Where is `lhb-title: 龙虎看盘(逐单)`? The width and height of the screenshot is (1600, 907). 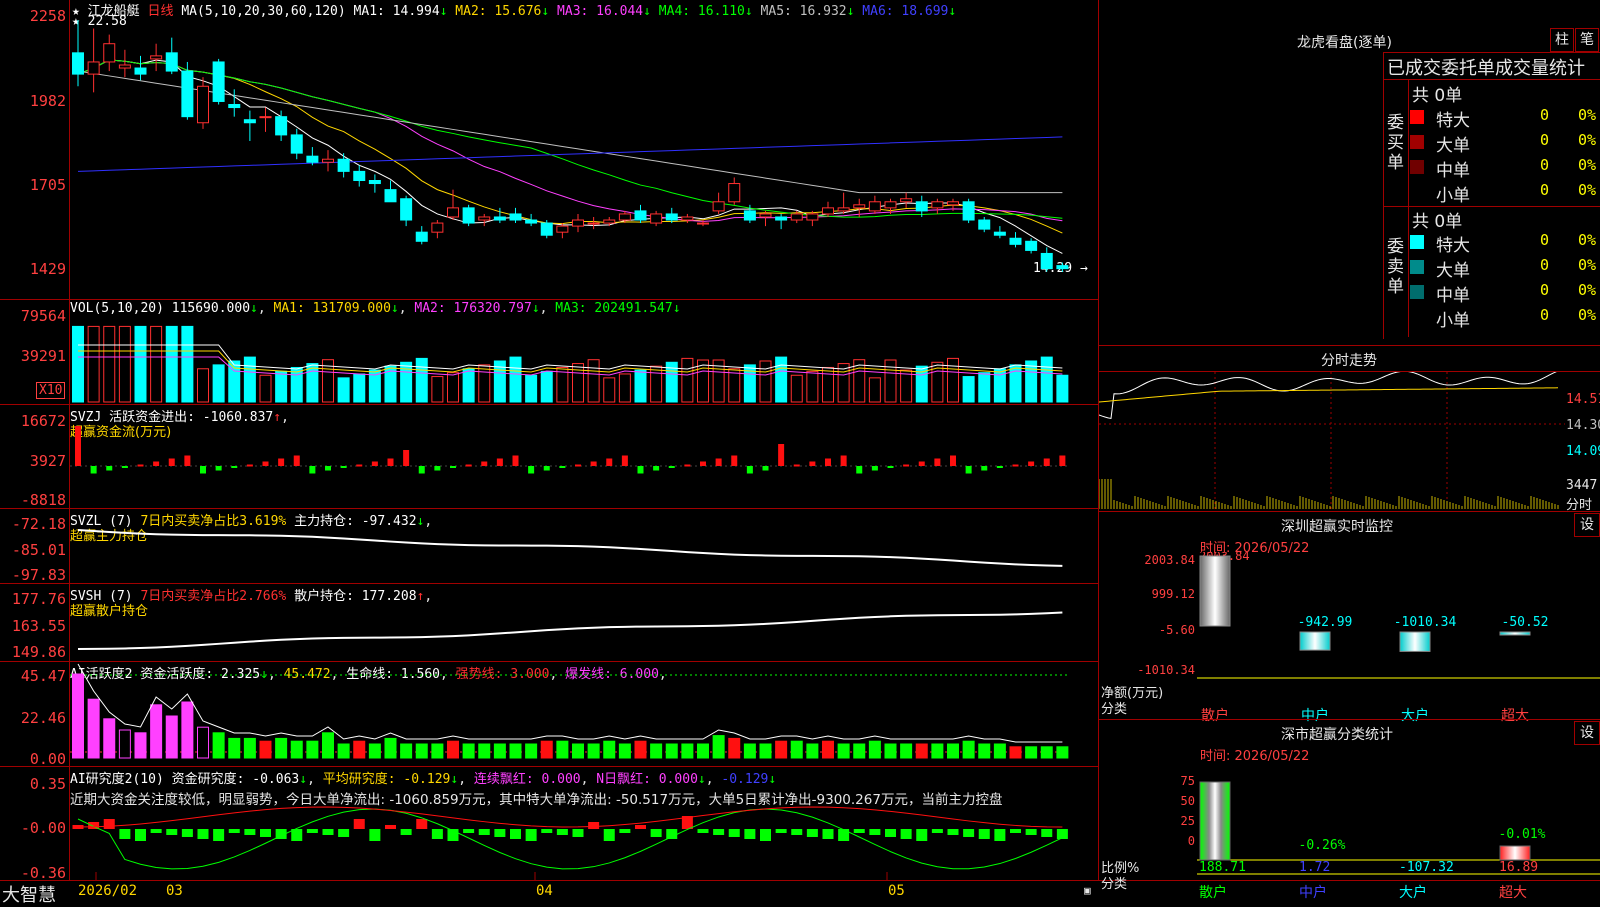 lhb-title: 龙虎看盘(逐单) is located at coordinates (1344, 43).